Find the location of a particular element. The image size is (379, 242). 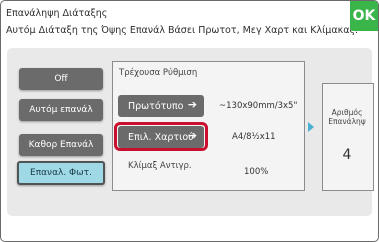

screen-title: Επανάληψη Διάταξης is located at coordinates (57, 13).